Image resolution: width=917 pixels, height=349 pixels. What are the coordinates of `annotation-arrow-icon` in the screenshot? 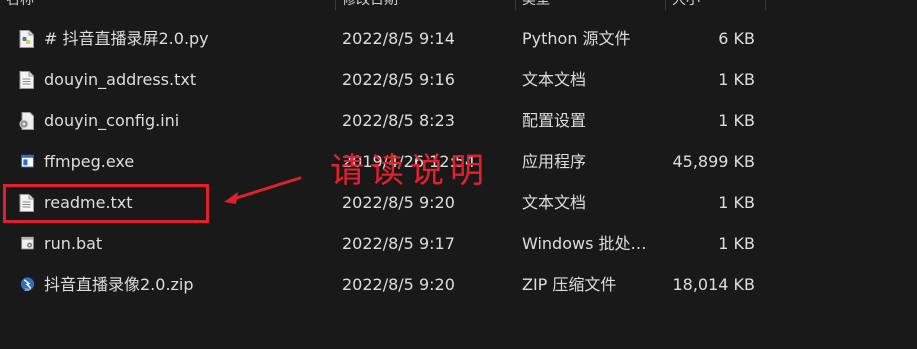 It's located at (263, 190).